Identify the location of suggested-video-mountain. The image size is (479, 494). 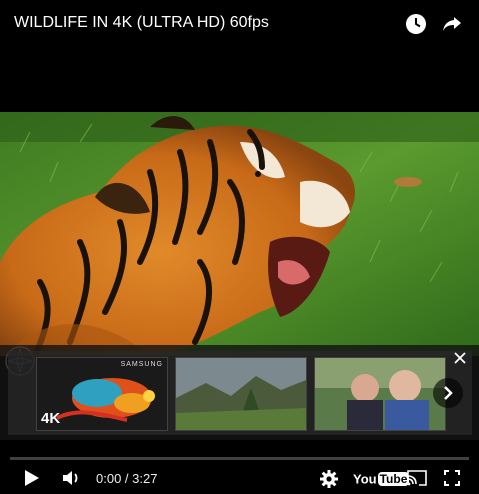
(241, 394).